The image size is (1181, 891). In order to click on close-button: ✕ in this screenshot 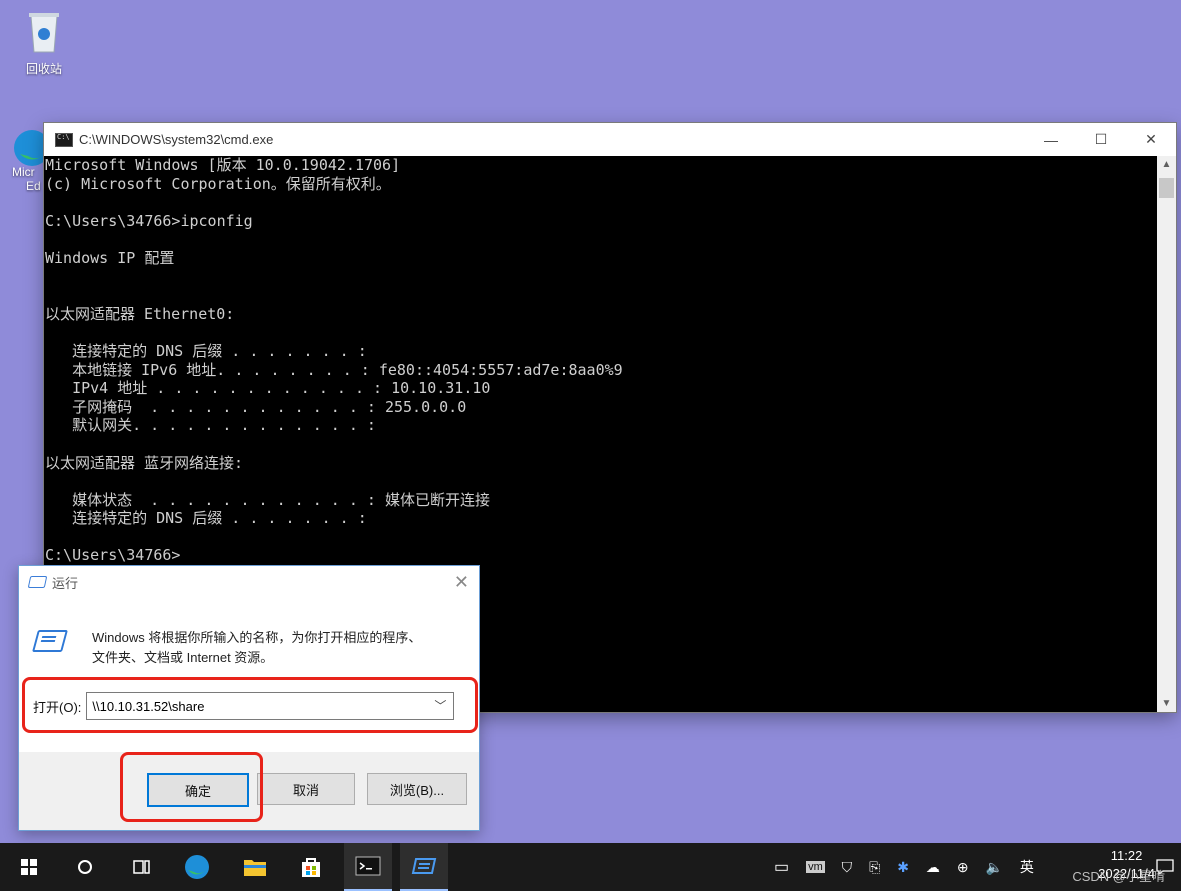, I will do `click(1151, 139)`.